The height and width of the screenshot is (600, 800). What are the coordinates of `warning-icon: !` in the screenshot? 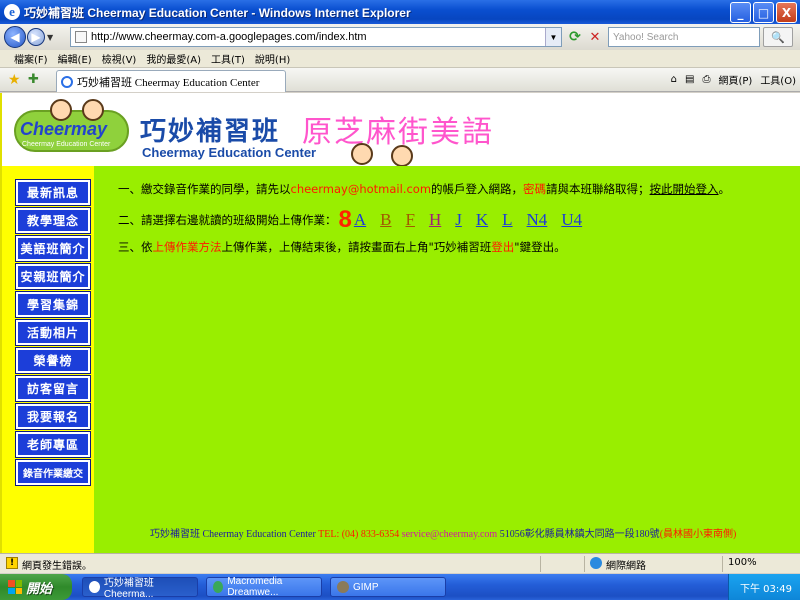 It's located at (12, 563).